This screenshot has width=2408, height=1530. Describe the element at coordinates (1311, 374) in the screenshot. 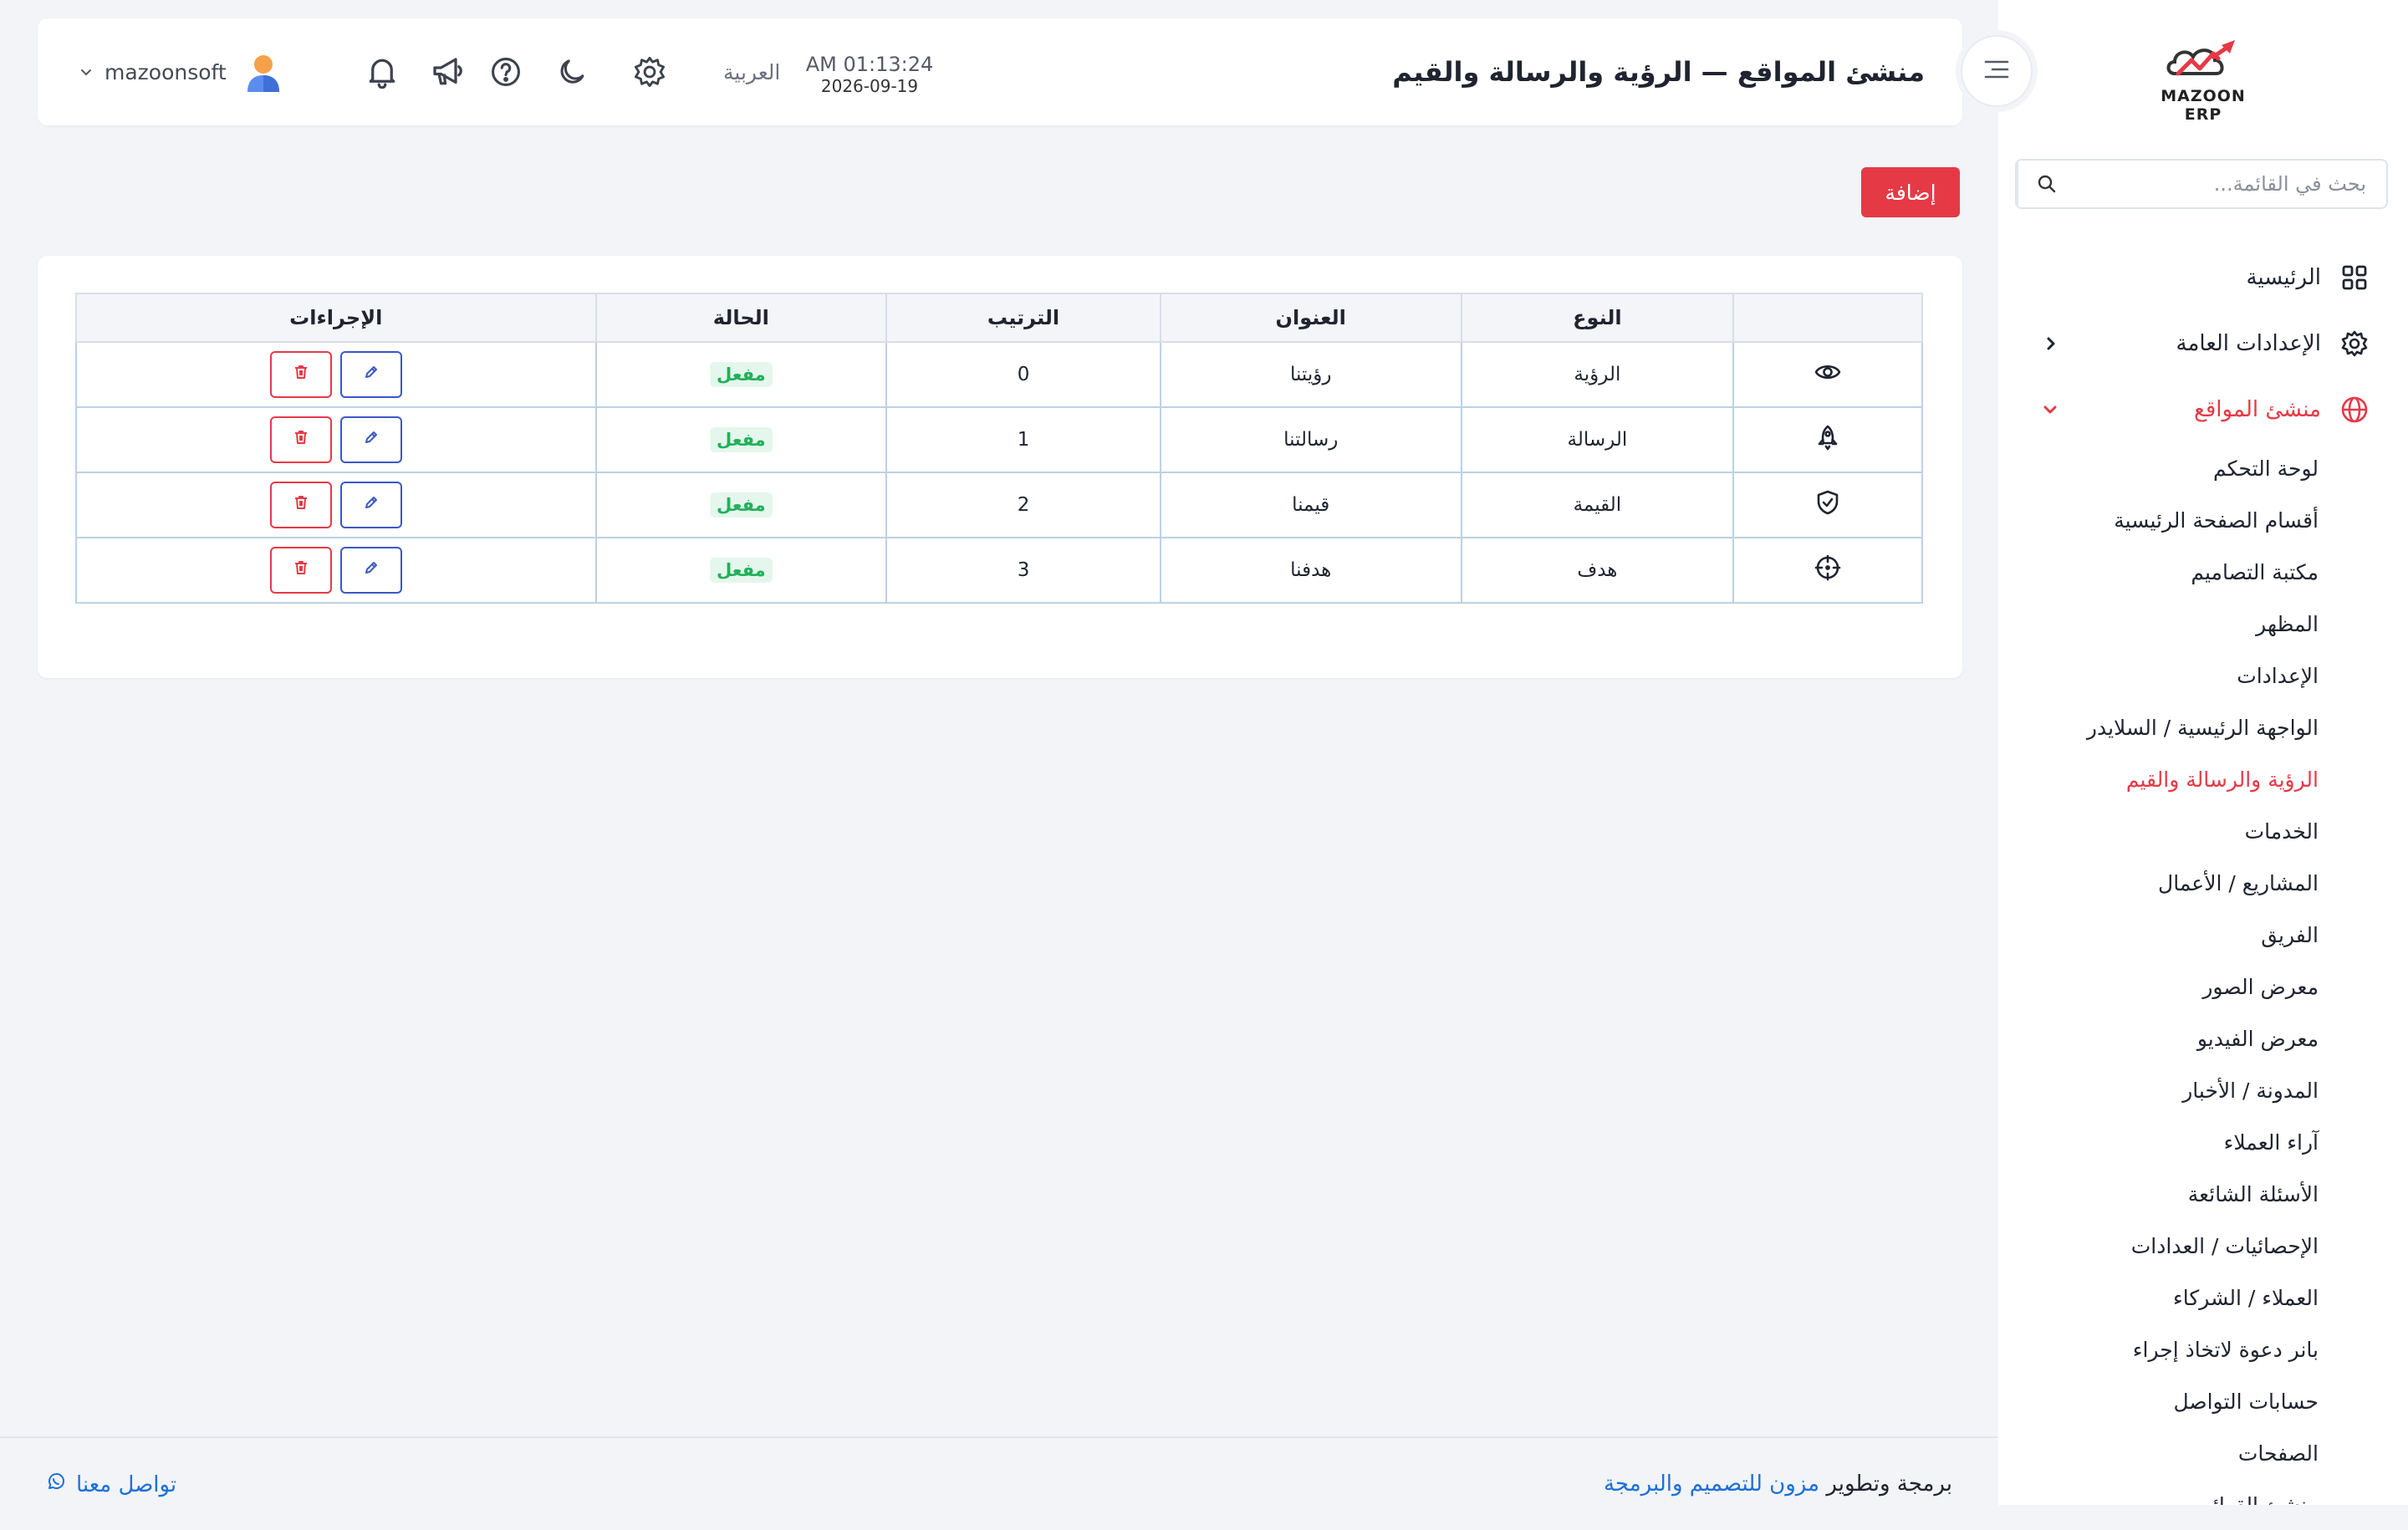

I see `row-title: رؤيتنا` at that location.